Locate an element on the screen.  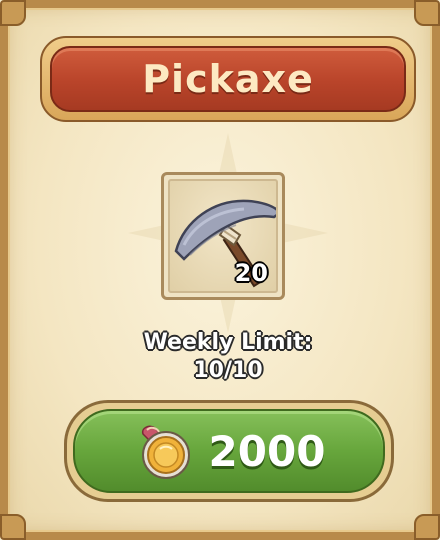
item-quantity: 20 is located at coordinates (251, 273).